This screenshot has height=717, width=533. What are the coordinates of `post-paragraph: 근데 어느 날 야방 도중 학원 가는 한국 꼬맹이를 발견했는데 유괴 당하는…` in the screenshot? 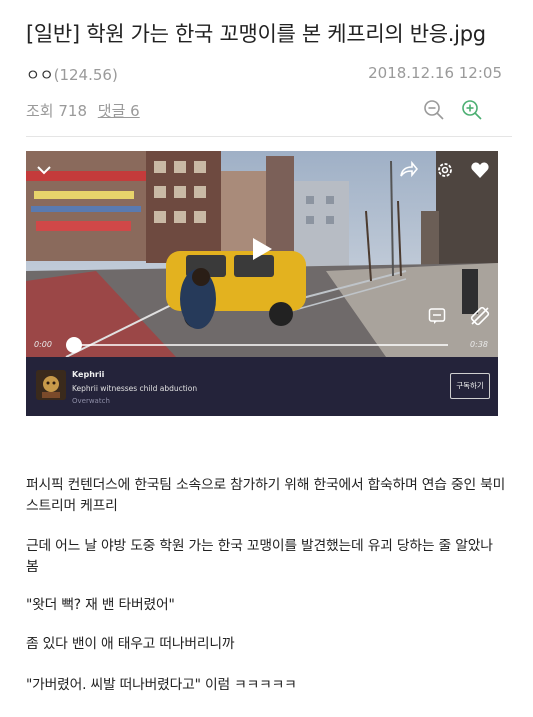 It's located at (259, 556).